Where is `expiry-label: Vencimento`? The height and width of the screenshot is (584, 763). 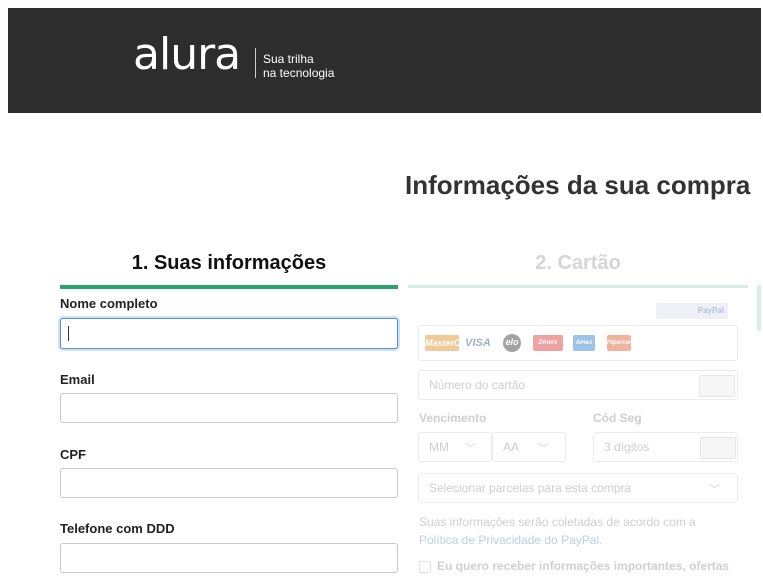 expiry-label: Vencimento is located at coordinates (453, 418).